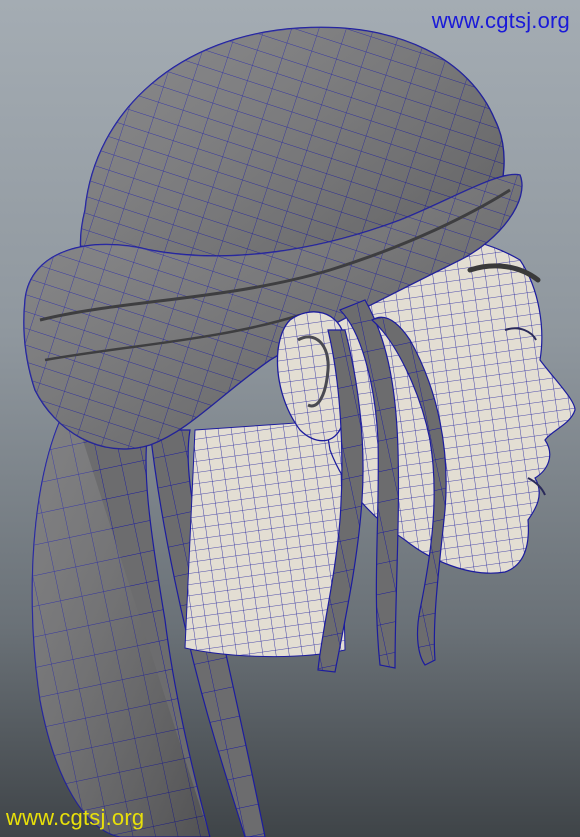  What do you see at coordinates (500, 20) in the screenshot?
I see `watermark-top: www.cgtsj.org` at bounding box center [500, 20].